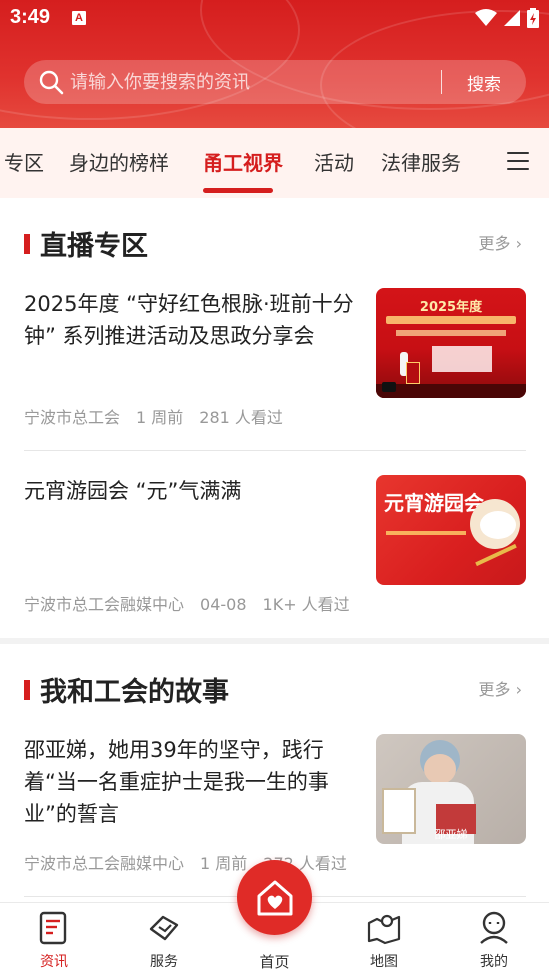  What do you see at coordinates (486, 17) in the screenshot?
I see `wifi-icon` at bounding box center [486, 17].